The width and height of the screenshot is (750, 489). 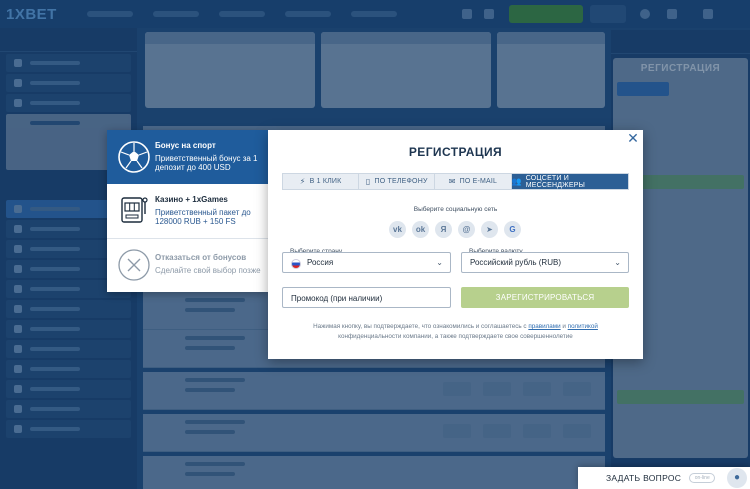 I want to click on currency-select: Российский рубль (RUB) ⌄, so click(x=545, y=262).